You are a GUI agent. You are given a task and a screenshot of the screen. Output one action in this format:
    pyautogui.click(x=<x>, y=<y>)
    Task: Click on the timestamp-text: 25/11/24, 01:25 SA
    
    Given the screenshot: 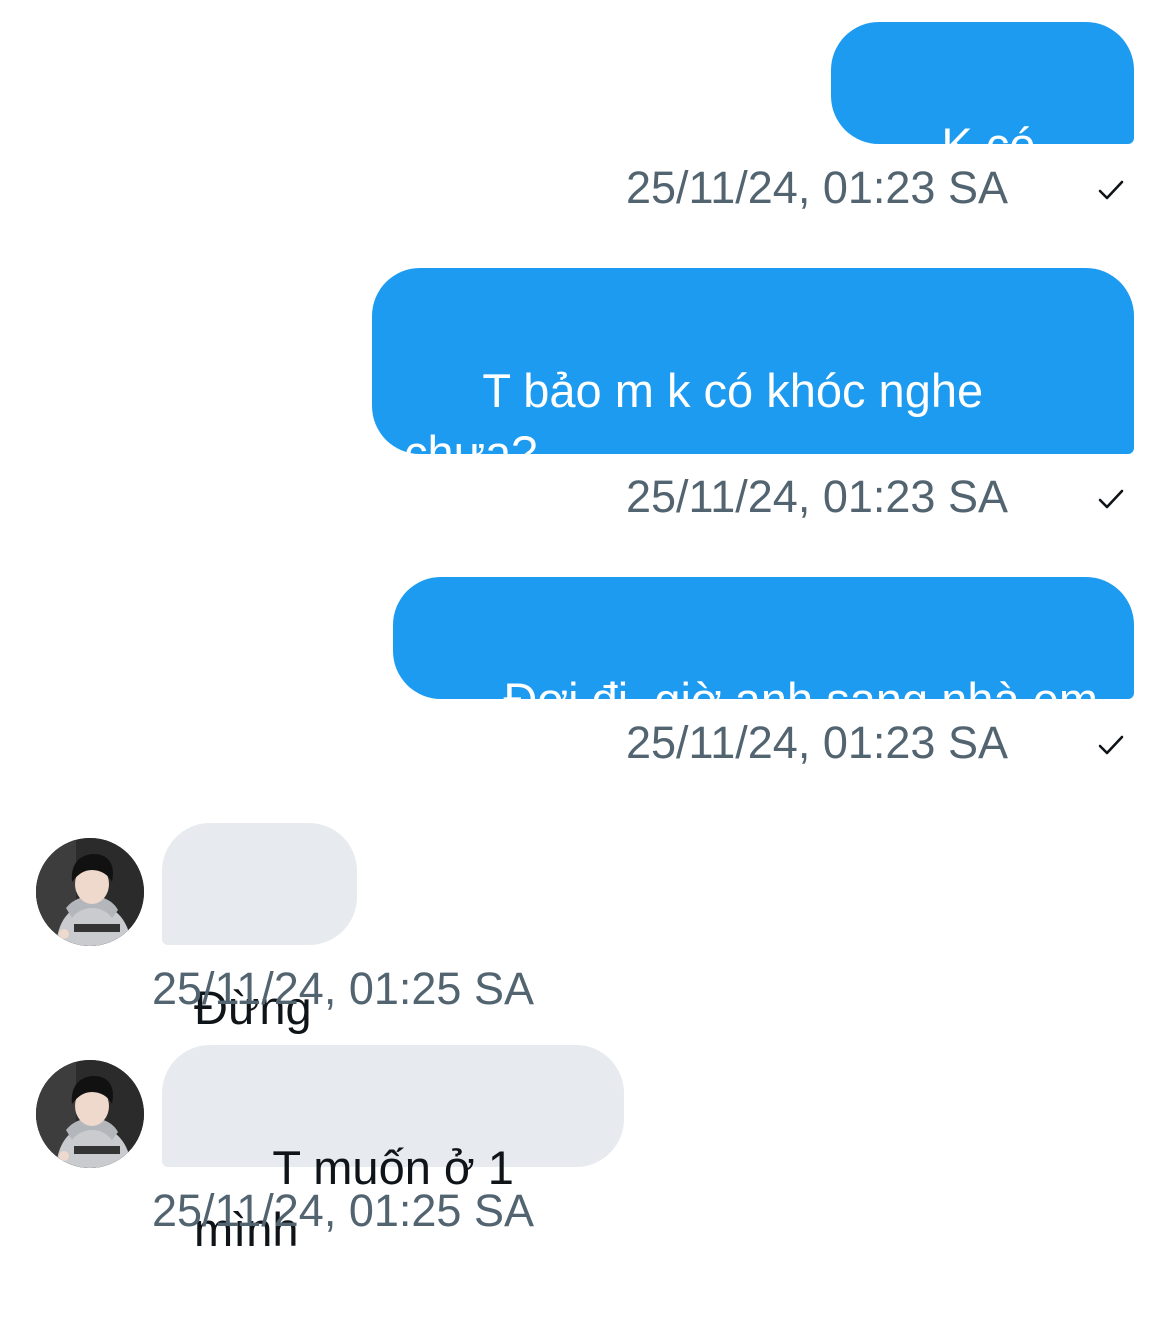 What is the action you would take?
    pyautogui.click(x=343, y=1210)
    